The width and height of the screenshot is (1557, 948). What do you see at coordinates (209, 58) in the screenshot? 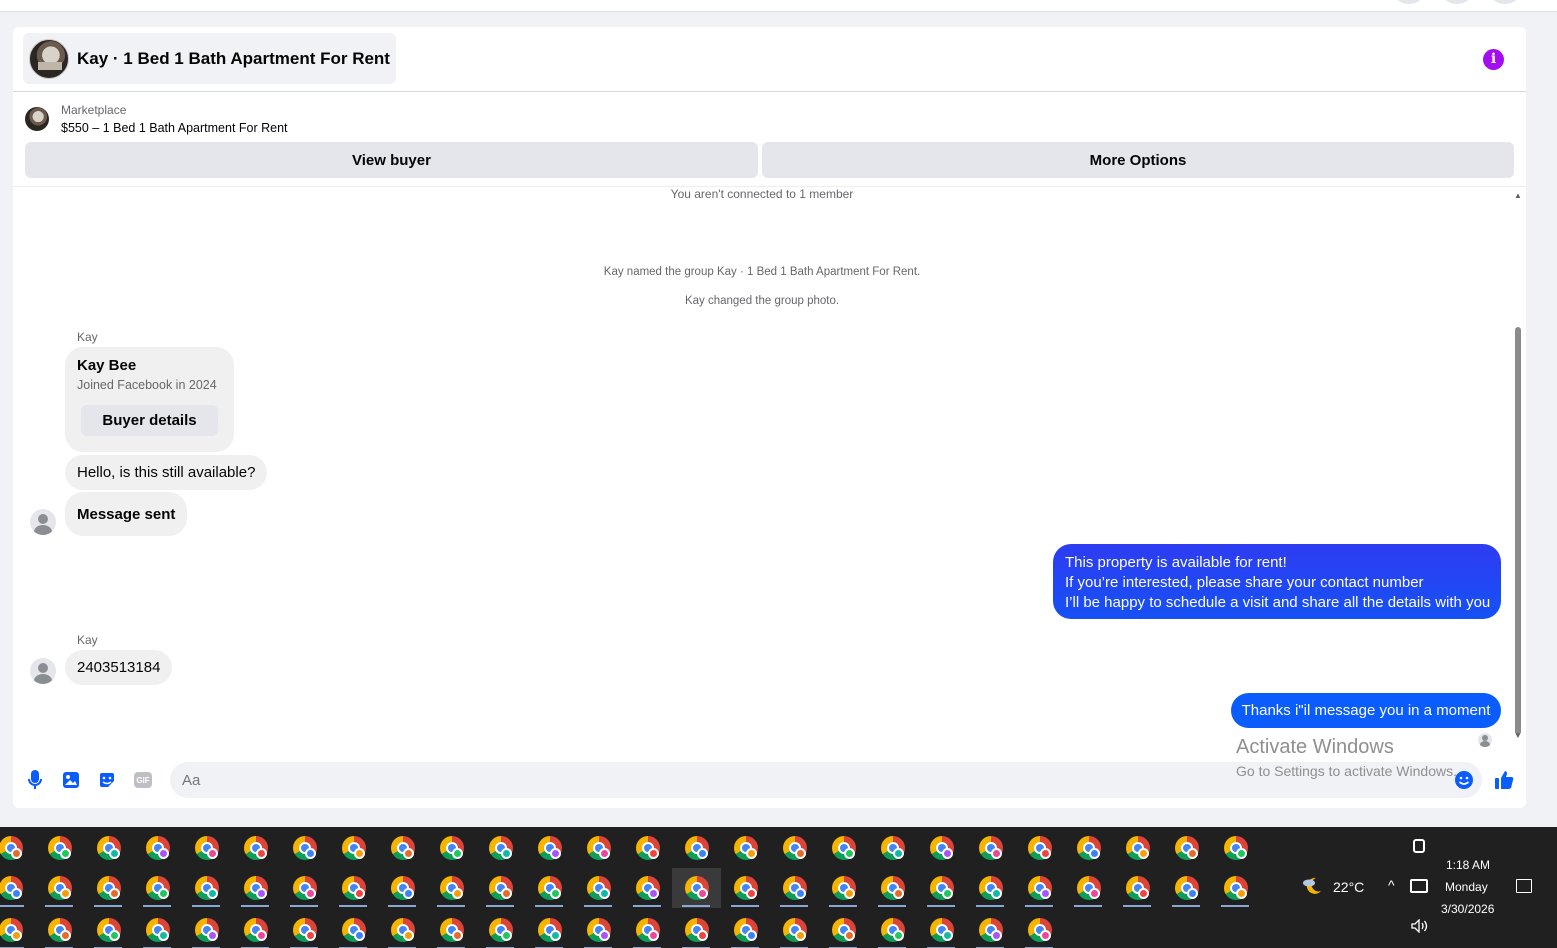
I see `chat-title-button: Kay · 1 Bed 1 Bath Apartment For Rent` at bounding box center [209, 58].